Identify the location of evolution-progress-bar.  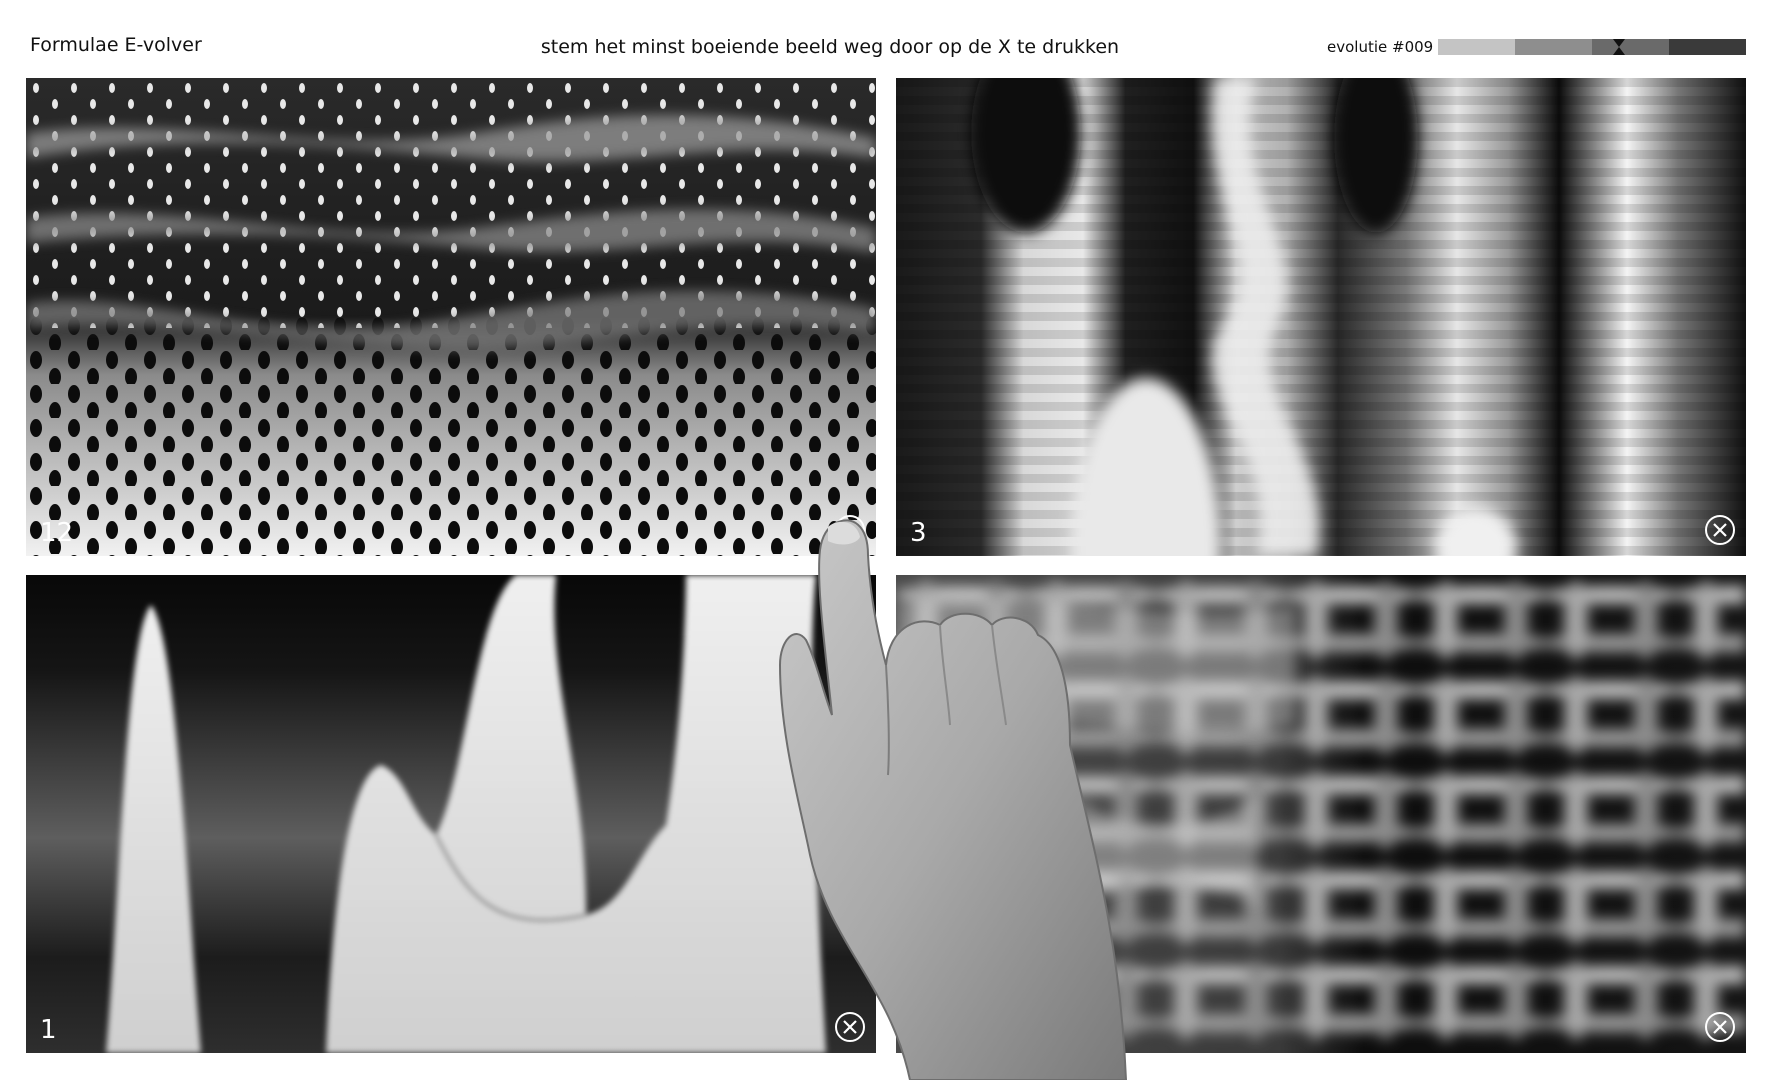
(1592, 47).